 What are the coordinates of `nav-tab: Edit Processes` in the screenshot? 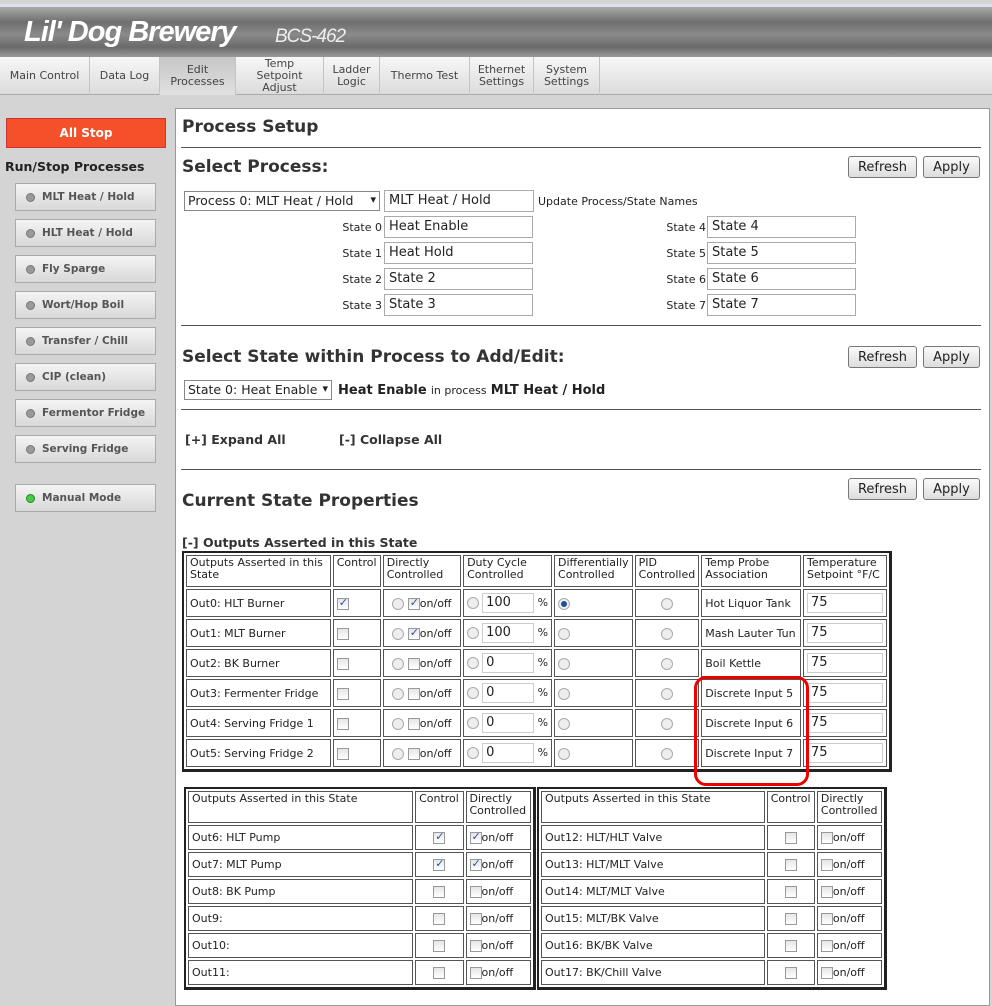 It's located at (198, 76).